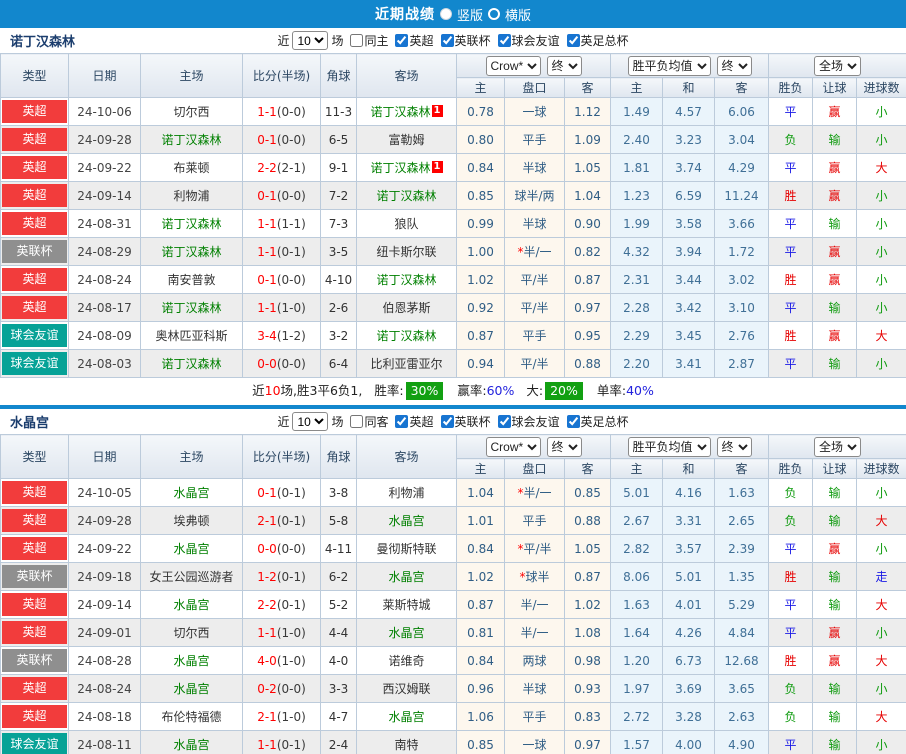  Describe the element at coordinates (406, 363) in the screenshot. I see `away-team-cell: 比利亚雷亚尔` at that location.